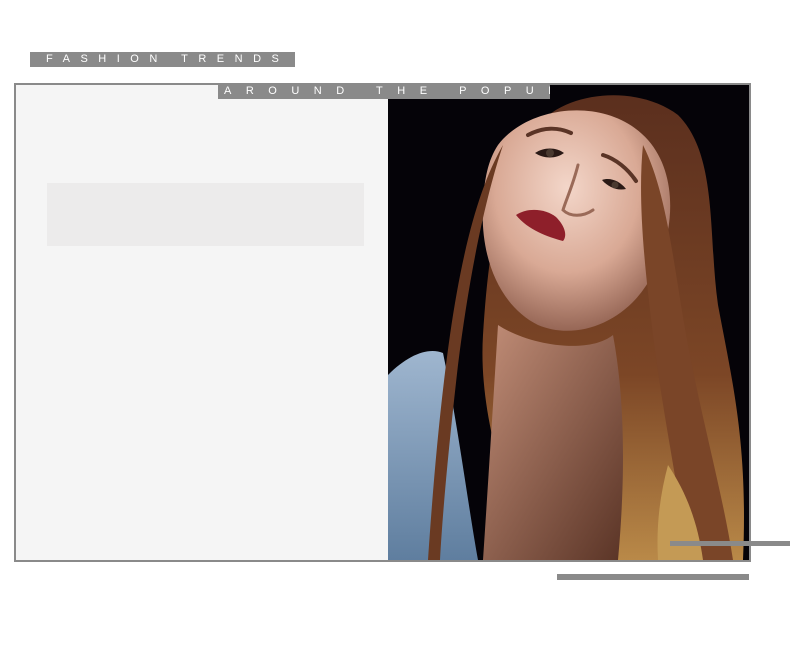 Image resolution: width=790 pixels, height=657 pixels. Describe the element at coordinates (205, 214) in the screenshot. I see `text-placeholder-box` at that location.